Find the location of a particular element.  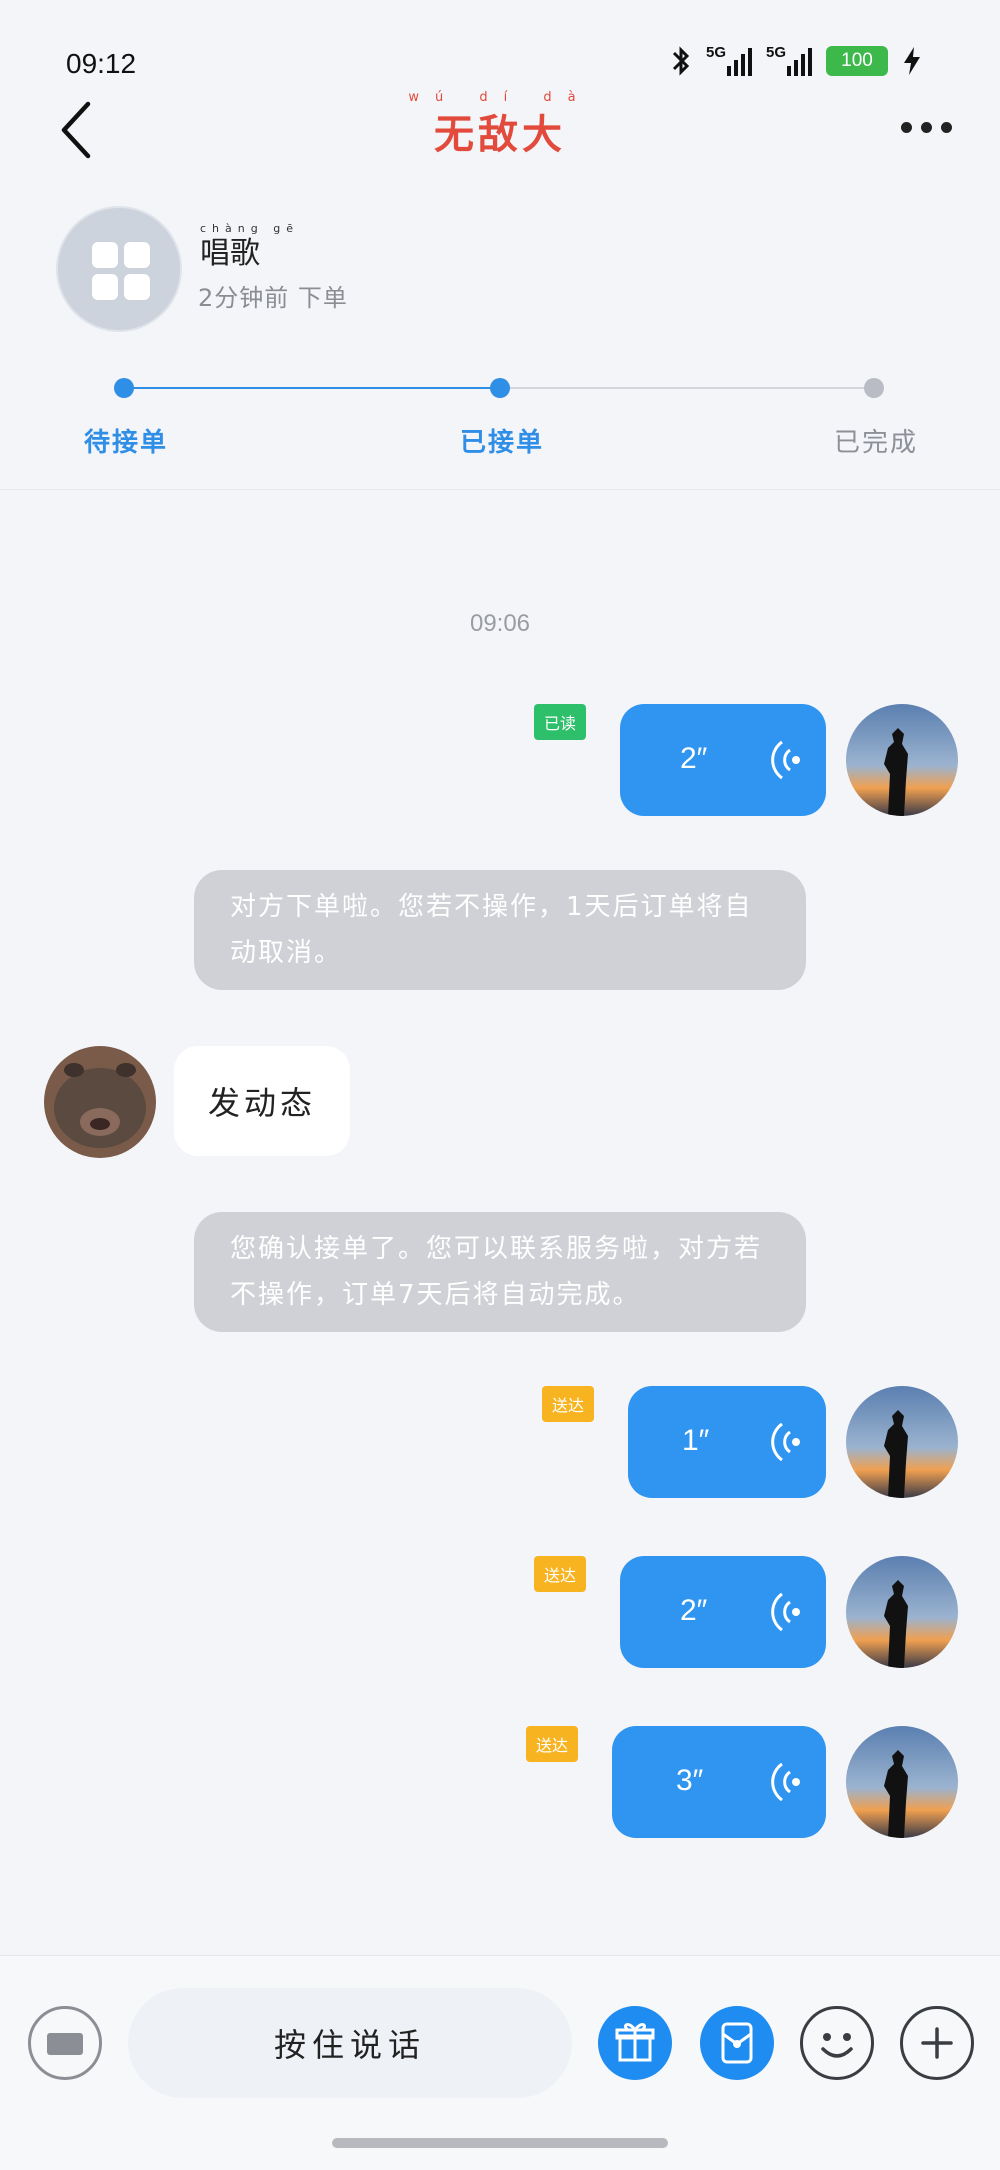

order-thumbnail is located at coordinates (119, 269).